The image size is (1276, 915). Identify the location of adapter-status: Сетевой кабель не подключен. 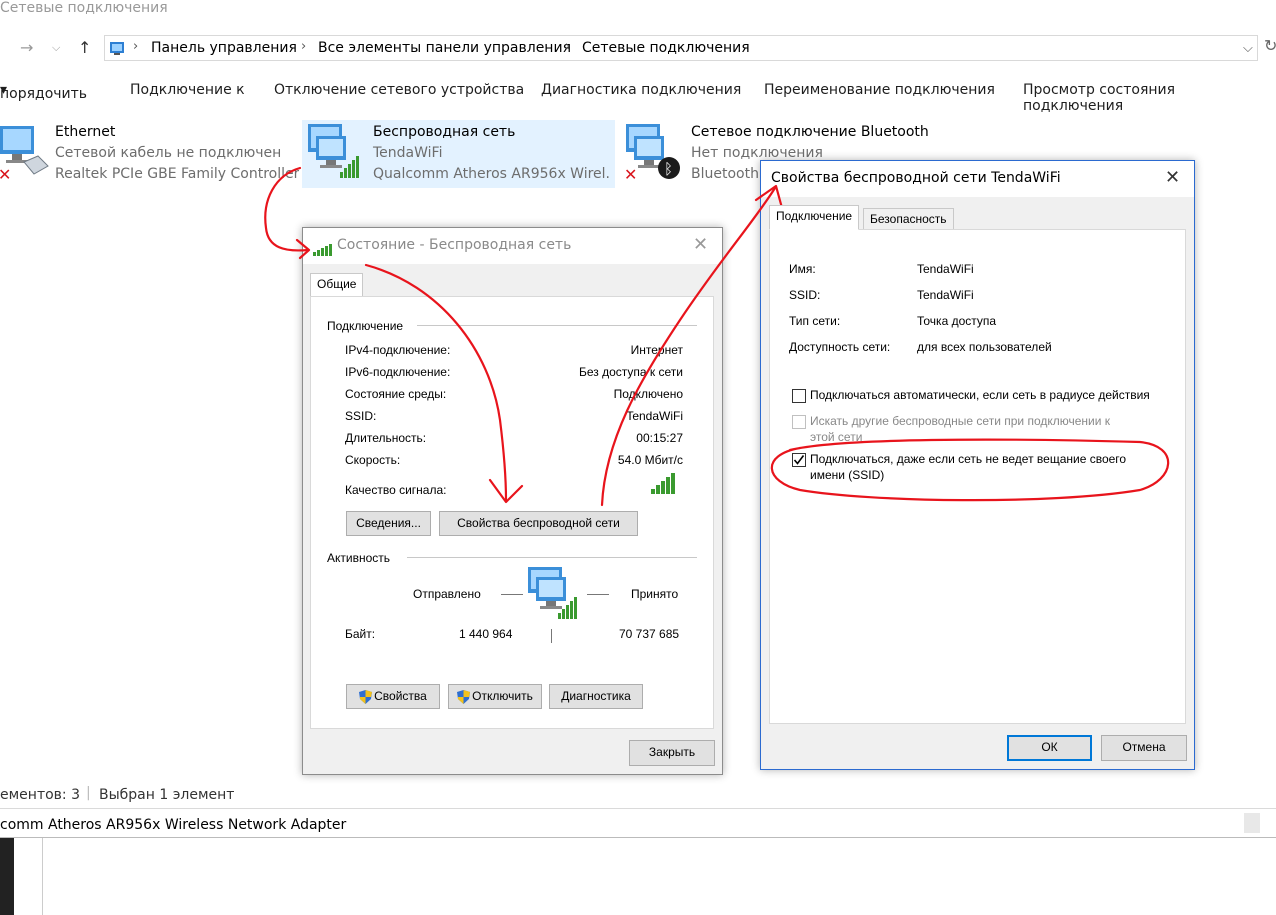
(168, 153).